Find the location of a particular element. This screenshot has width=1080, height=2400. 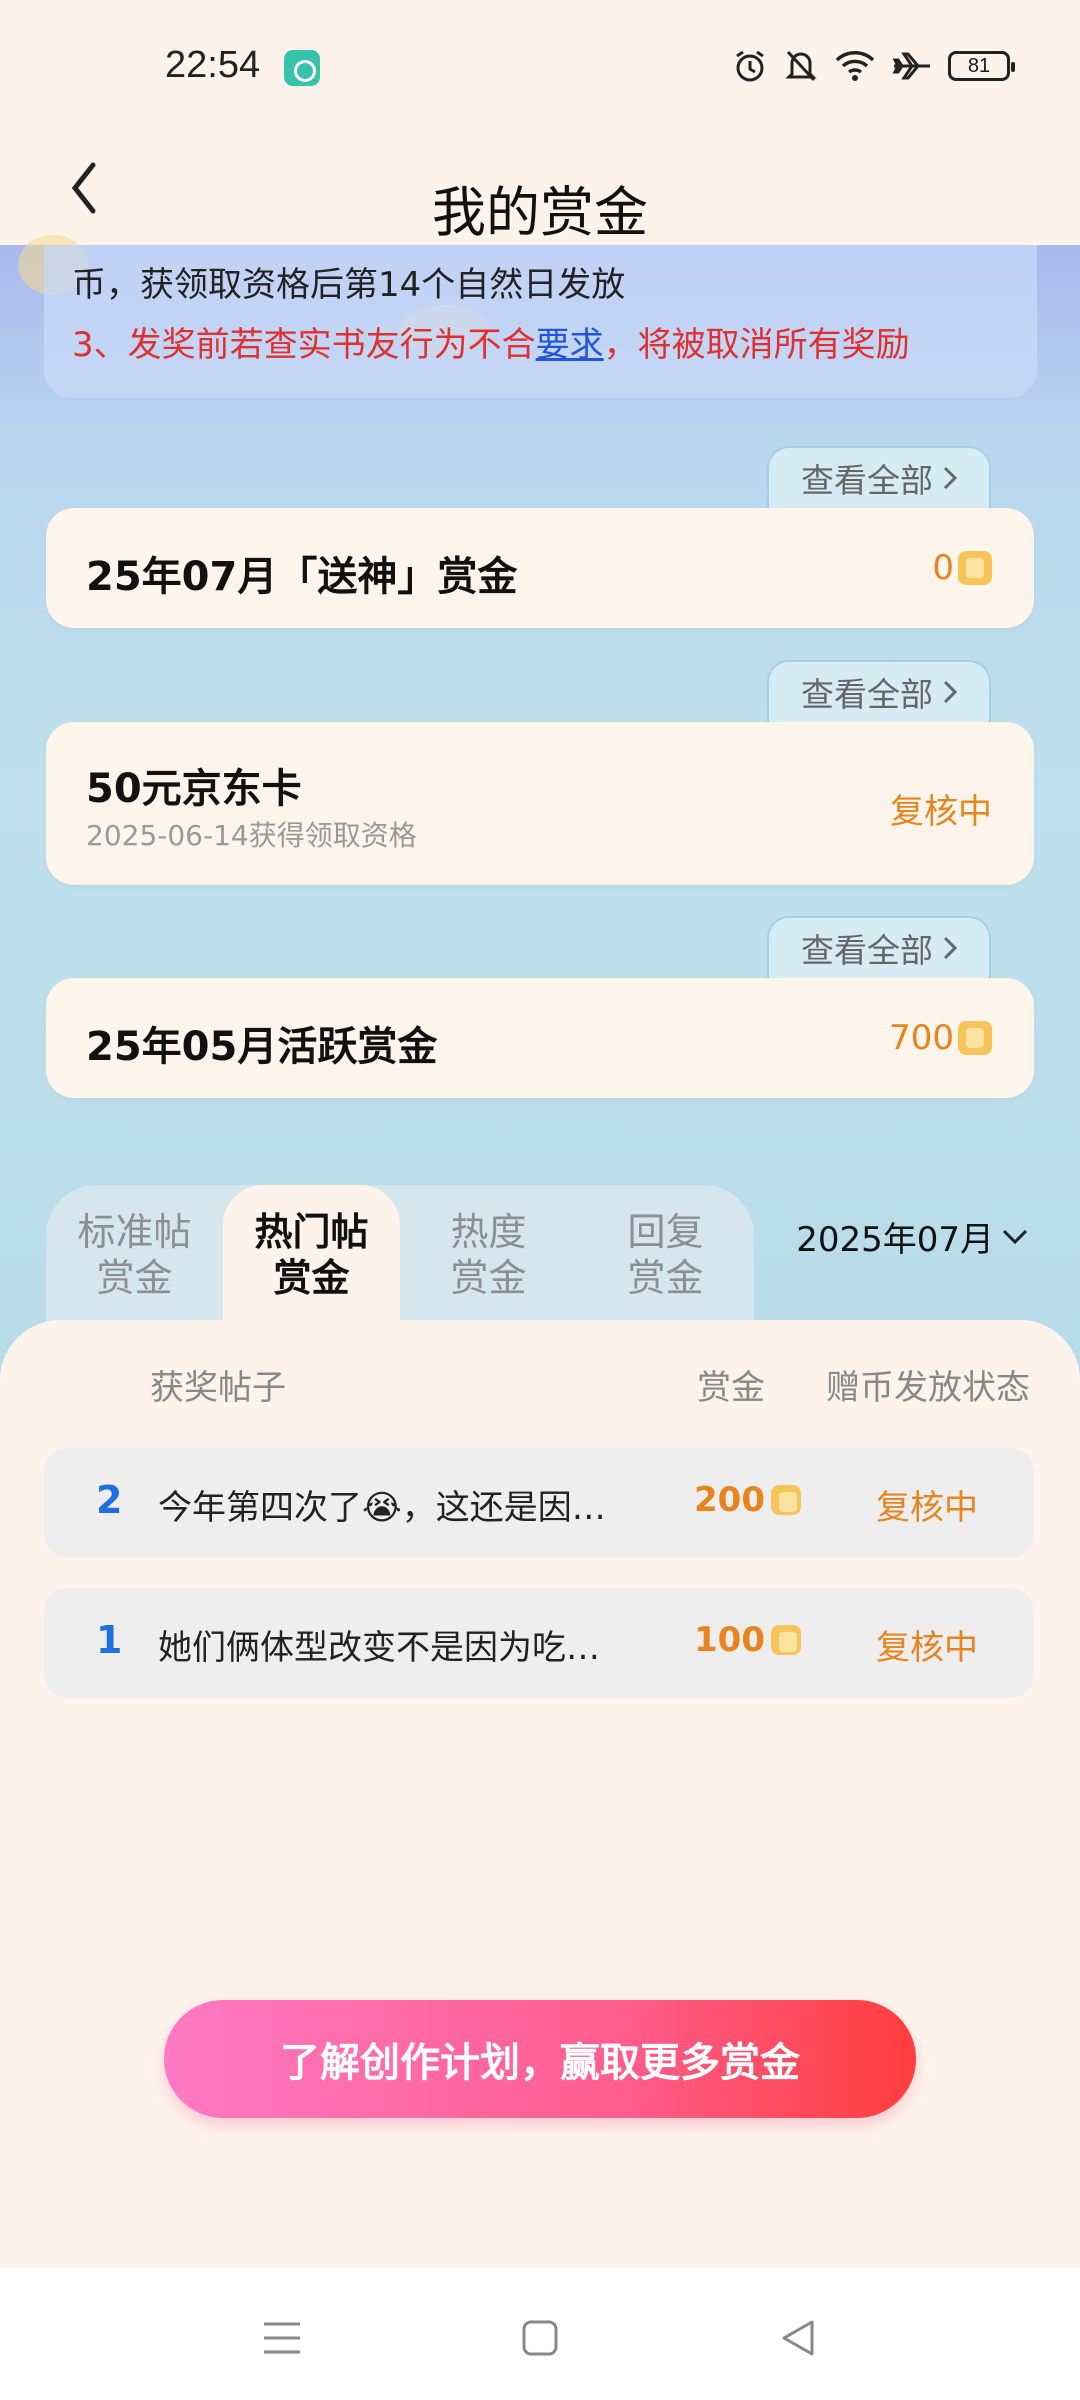

row-rank: 2 is located at coordinates (109, 1500).